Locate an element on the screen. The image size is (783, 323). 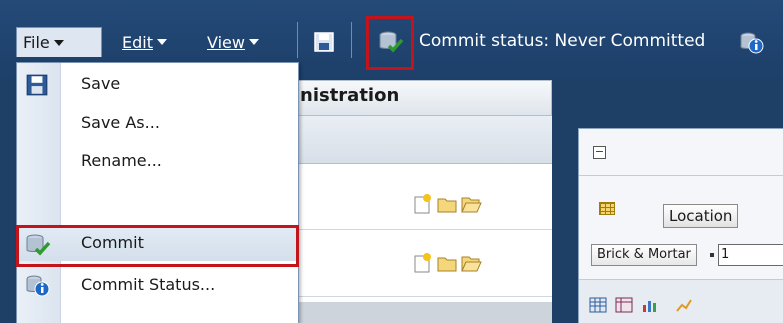
location-button: Location is located at coordinates (701, 216).